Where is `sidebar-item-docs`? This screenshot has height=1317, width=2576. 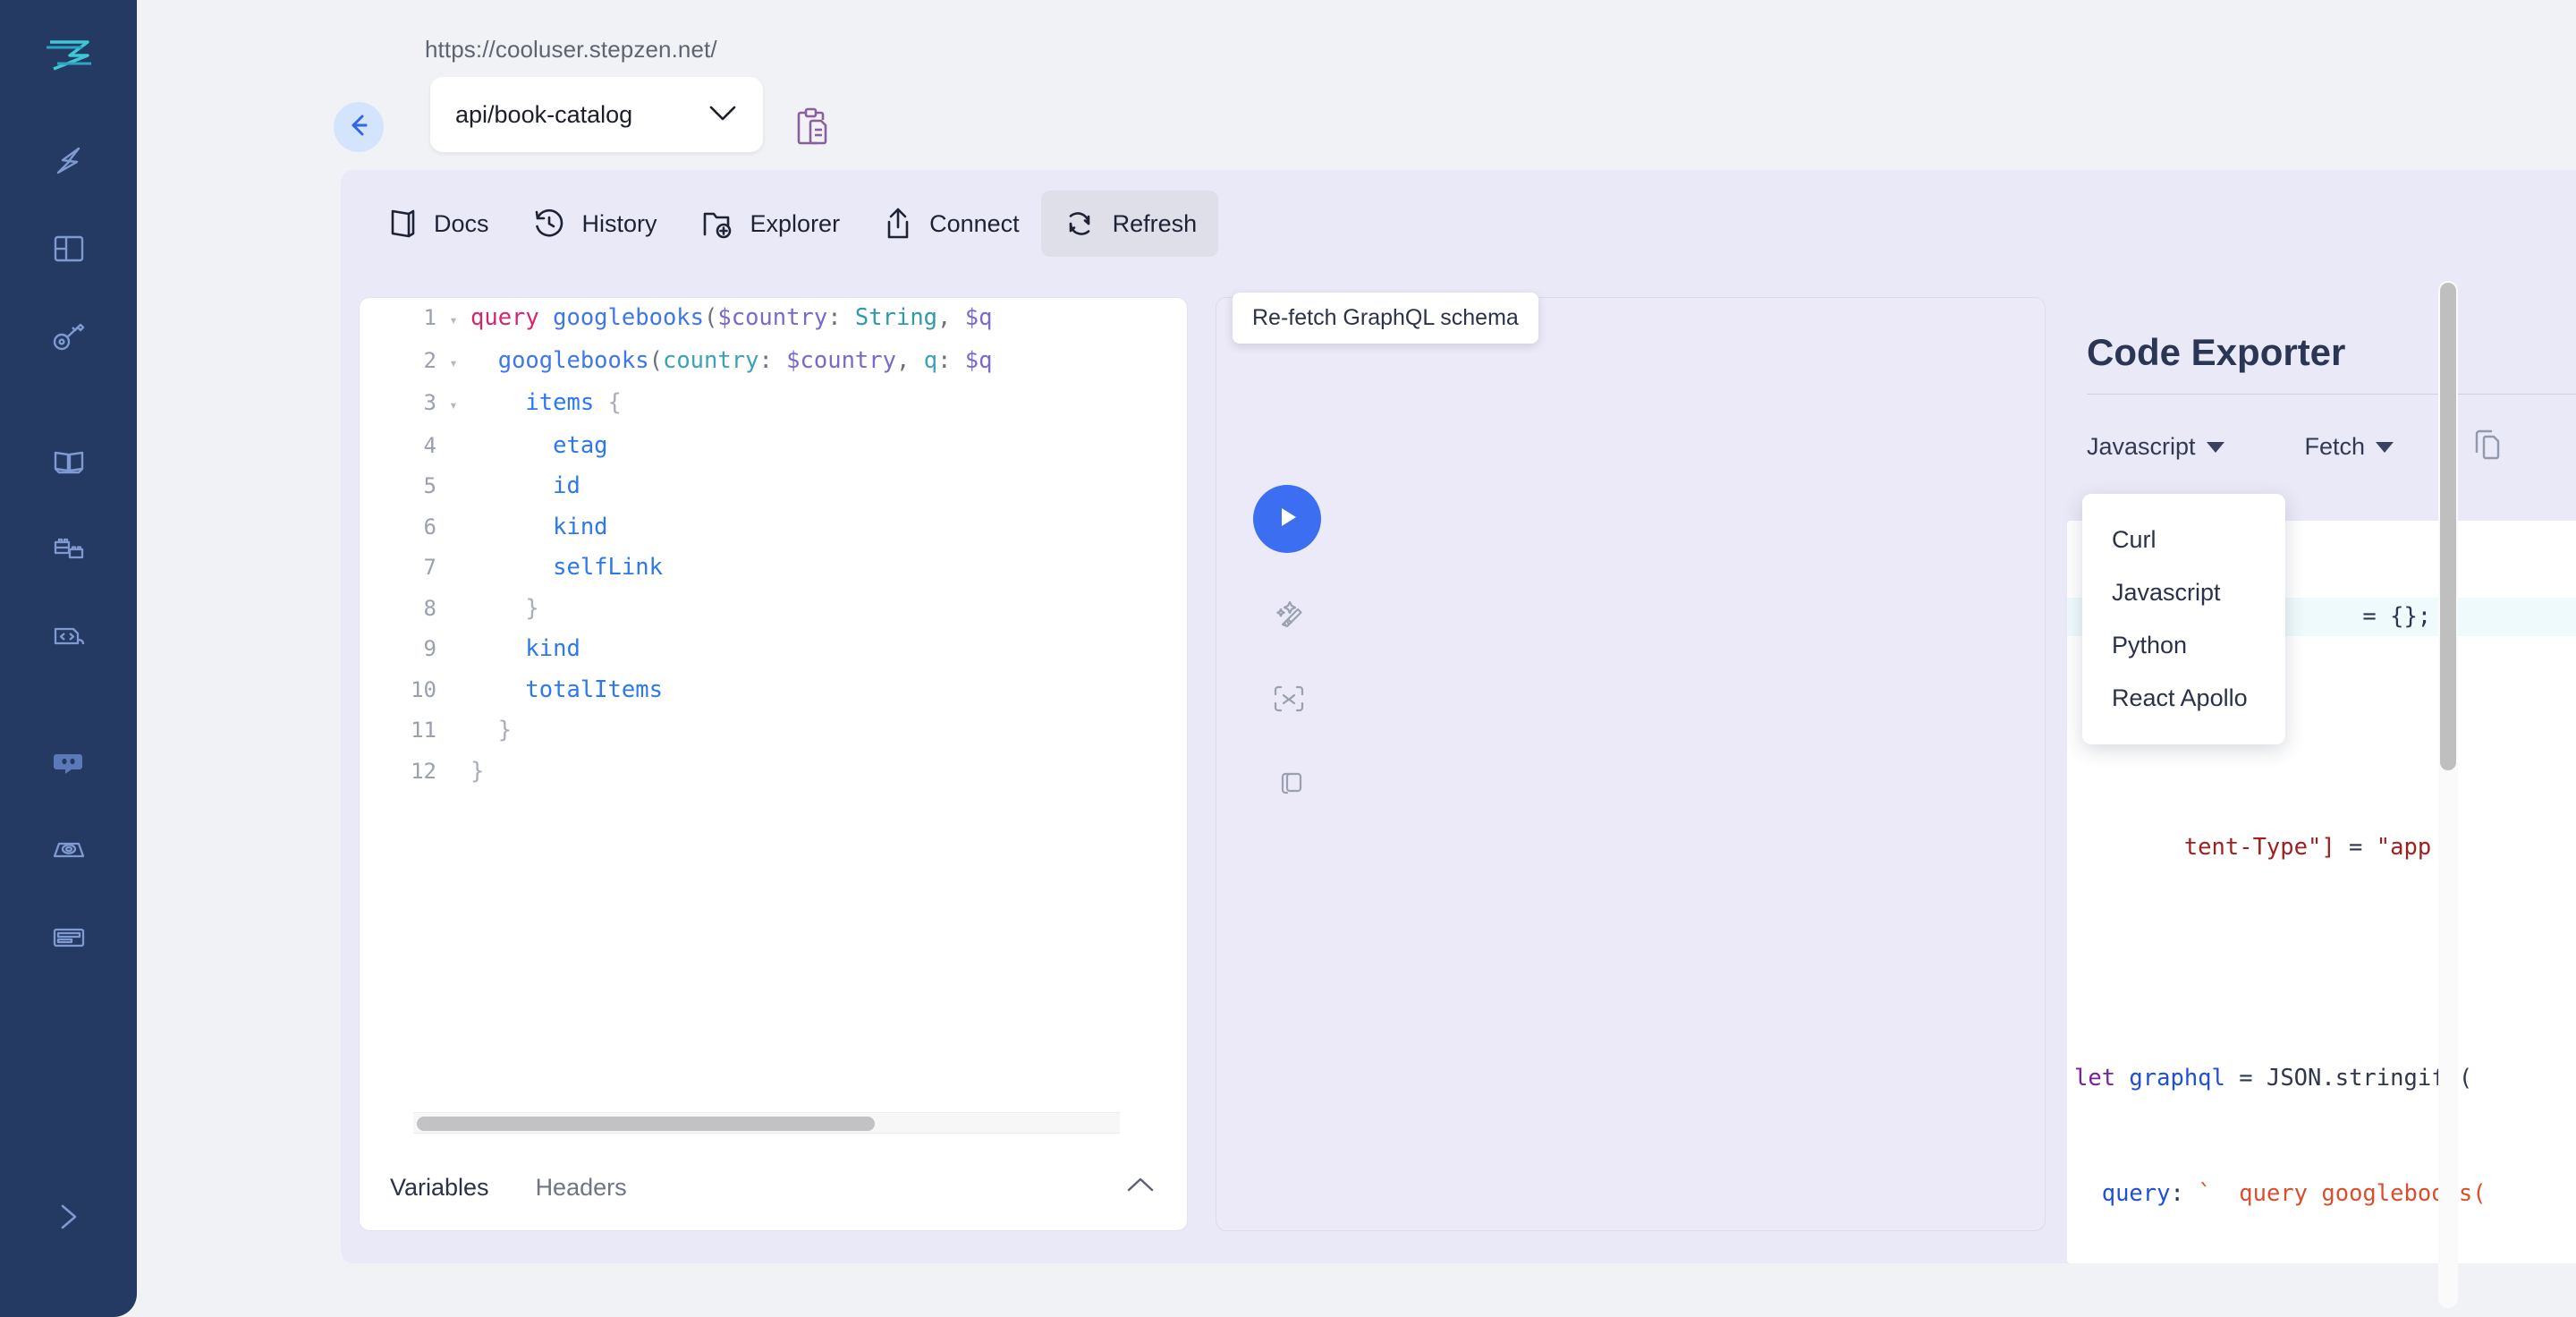 sidebar-item-docs is located at coordinates (68, 462).